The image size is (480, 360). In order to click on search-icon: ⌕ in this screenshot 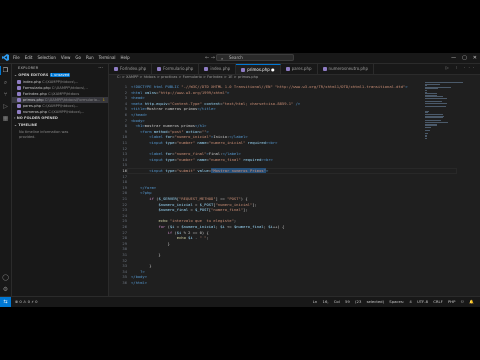, I will do `click(5, 82)`.